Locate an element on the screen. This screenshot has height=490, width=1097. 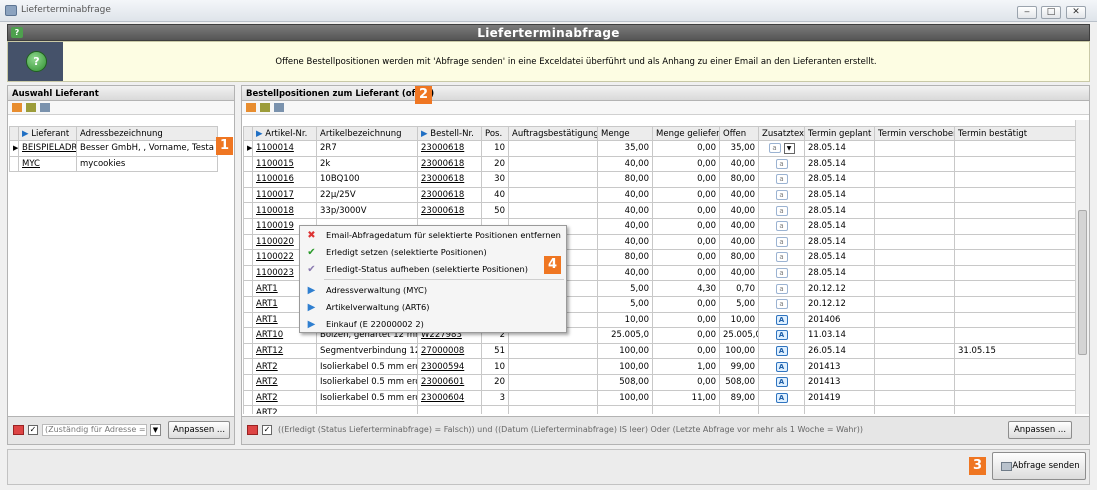
supplier-code: BEISPIELADRI is located at coordinates (47, 148).